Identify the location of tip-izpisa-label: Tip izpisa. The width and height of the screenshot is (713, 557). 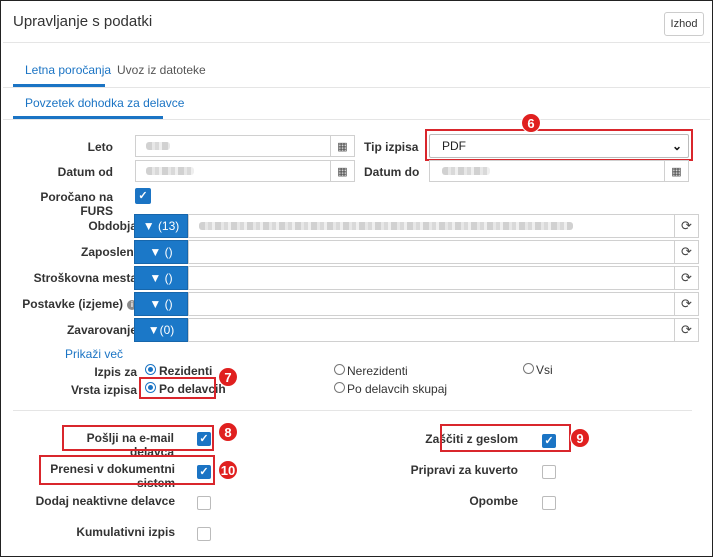
(391, 147).